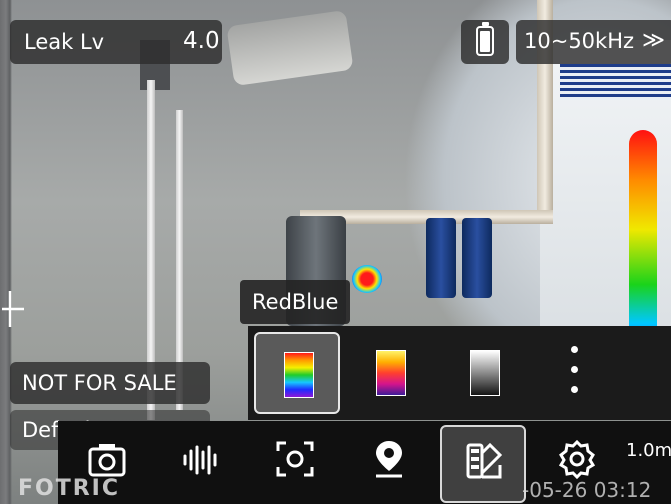  What do you see at coordinates (64, 42) in the screenshot?
I see `leak-level-label: Leak Lv` at bounding box center [64, 42].